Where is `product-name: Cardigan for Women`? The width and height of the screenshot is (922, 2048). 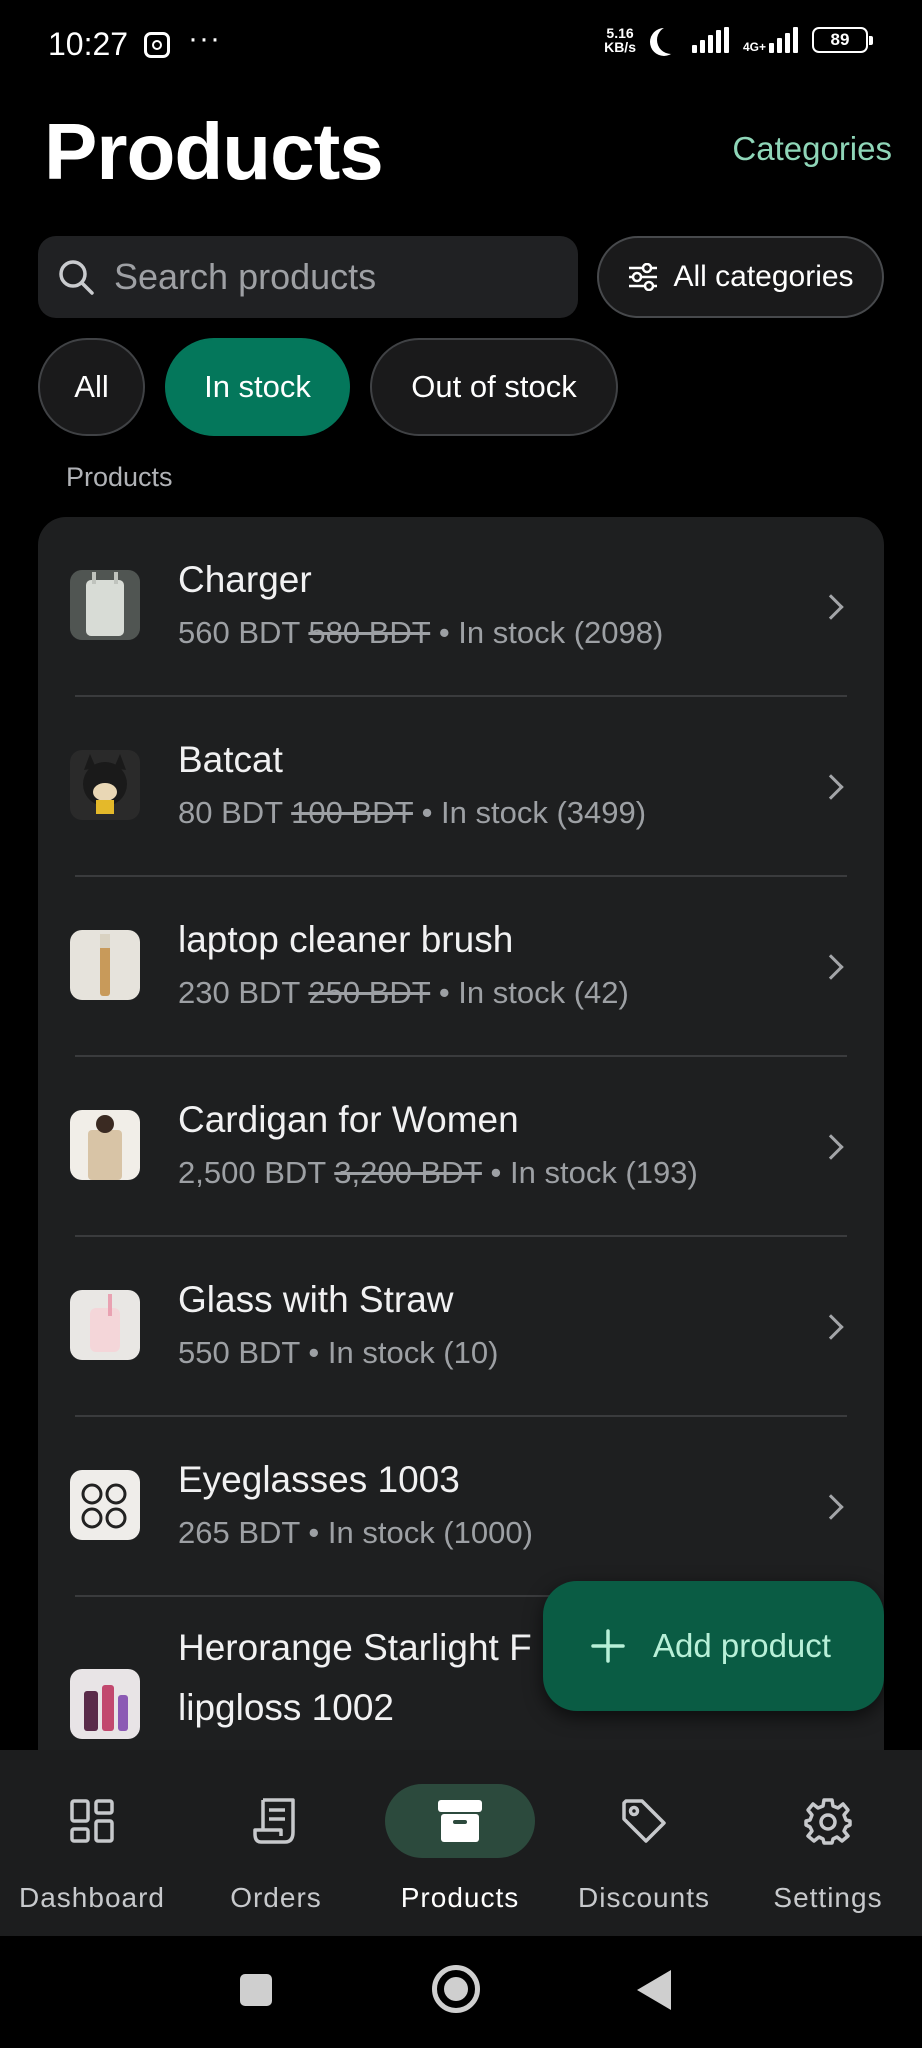
product-name: Cardigan for Women is located at coordinates (348, 1119).